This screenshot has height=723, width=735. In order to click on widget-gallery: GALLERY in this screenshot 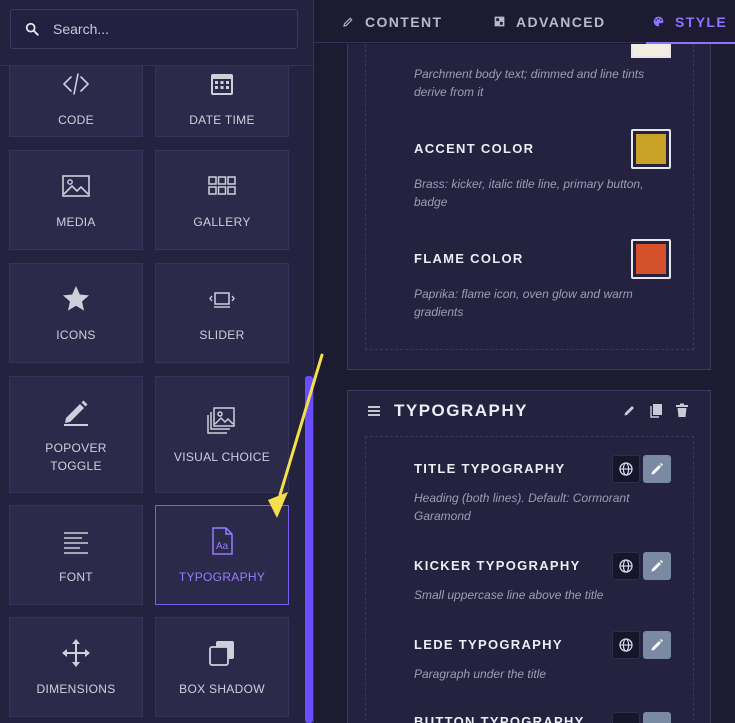, I will do `click(222, 200)`.